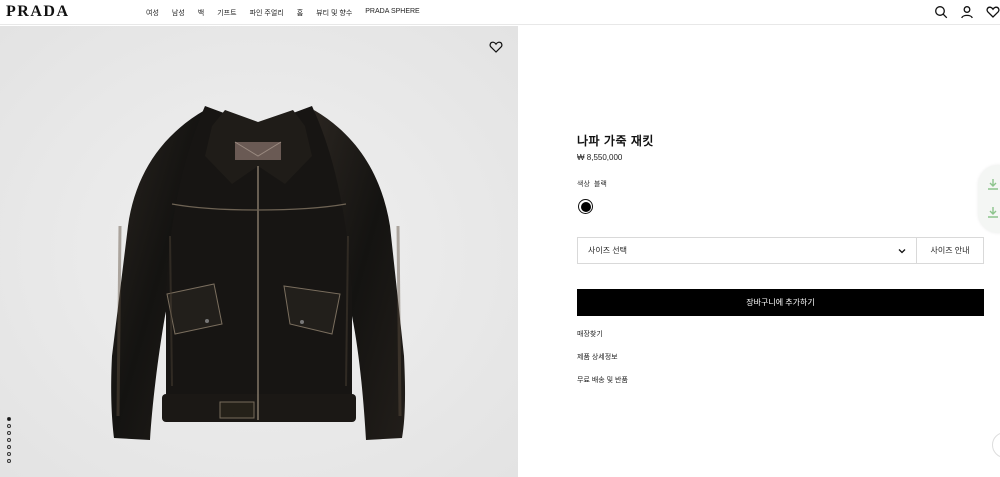  I want to click on size-select-label: 사이즈 선택, so click(608, 250).